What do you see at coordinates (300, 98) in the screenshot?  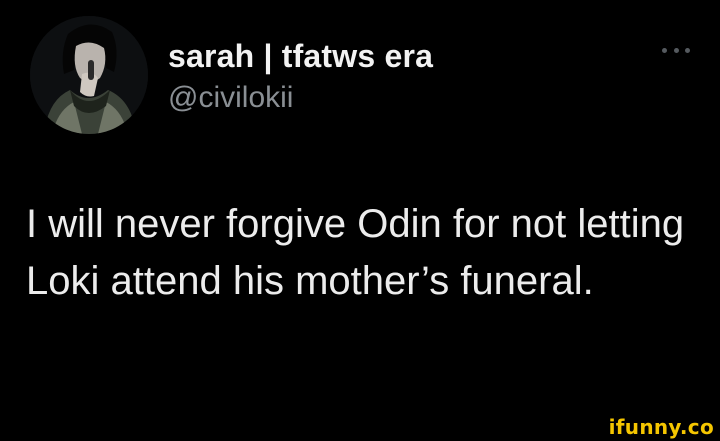 I see `user-handle: @civilokii` at bounding box center [300, 98].